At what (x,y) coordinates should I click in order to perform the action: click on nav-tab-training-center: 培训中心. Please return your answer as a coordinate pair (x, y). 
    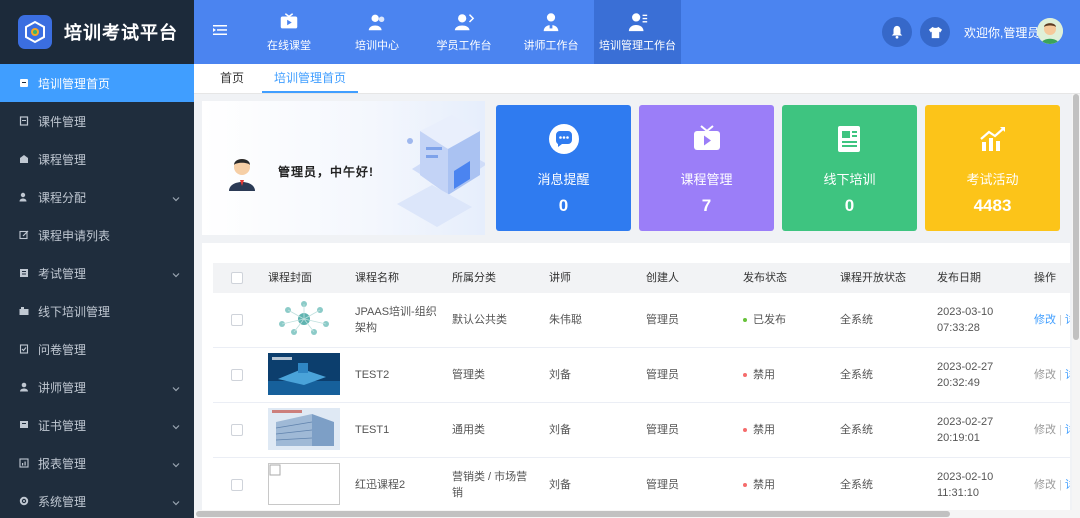
    Looking at the image, I should click on (377, 32).